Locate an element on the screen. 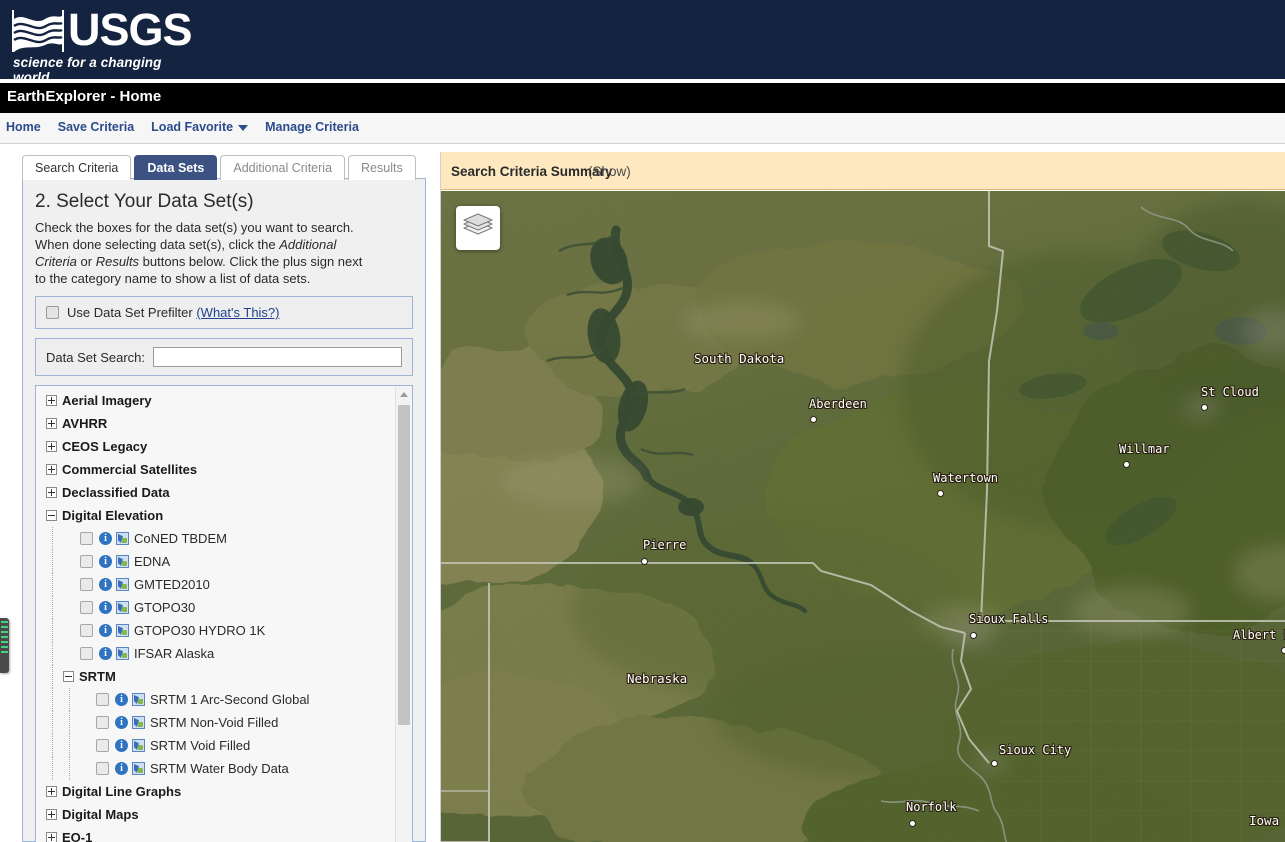 The image size is (1285, 842). tree-category-commercial-satellites: Commercial Satellites is located at coordinates (224, 469).